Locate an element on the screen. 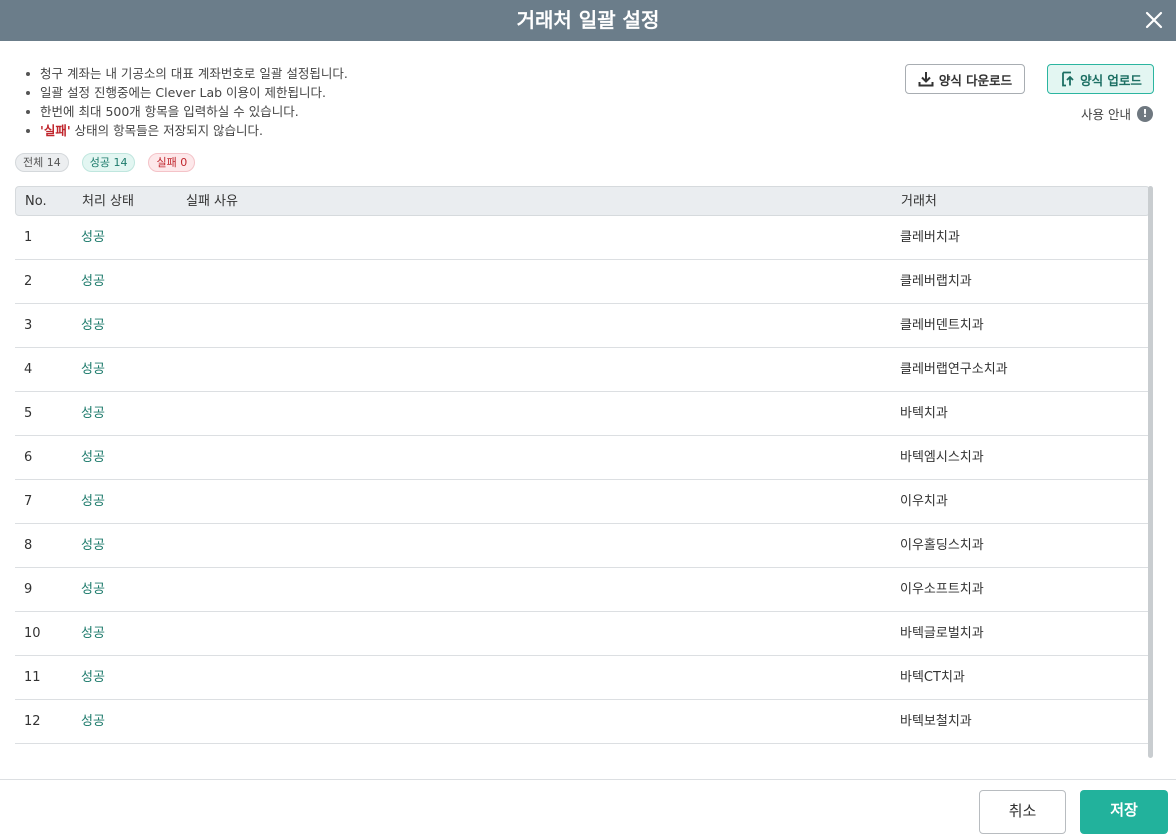 This screenshot has height=834, width=1176. column-header-reason: 실패 사유 is located at coordinates (212, 201).